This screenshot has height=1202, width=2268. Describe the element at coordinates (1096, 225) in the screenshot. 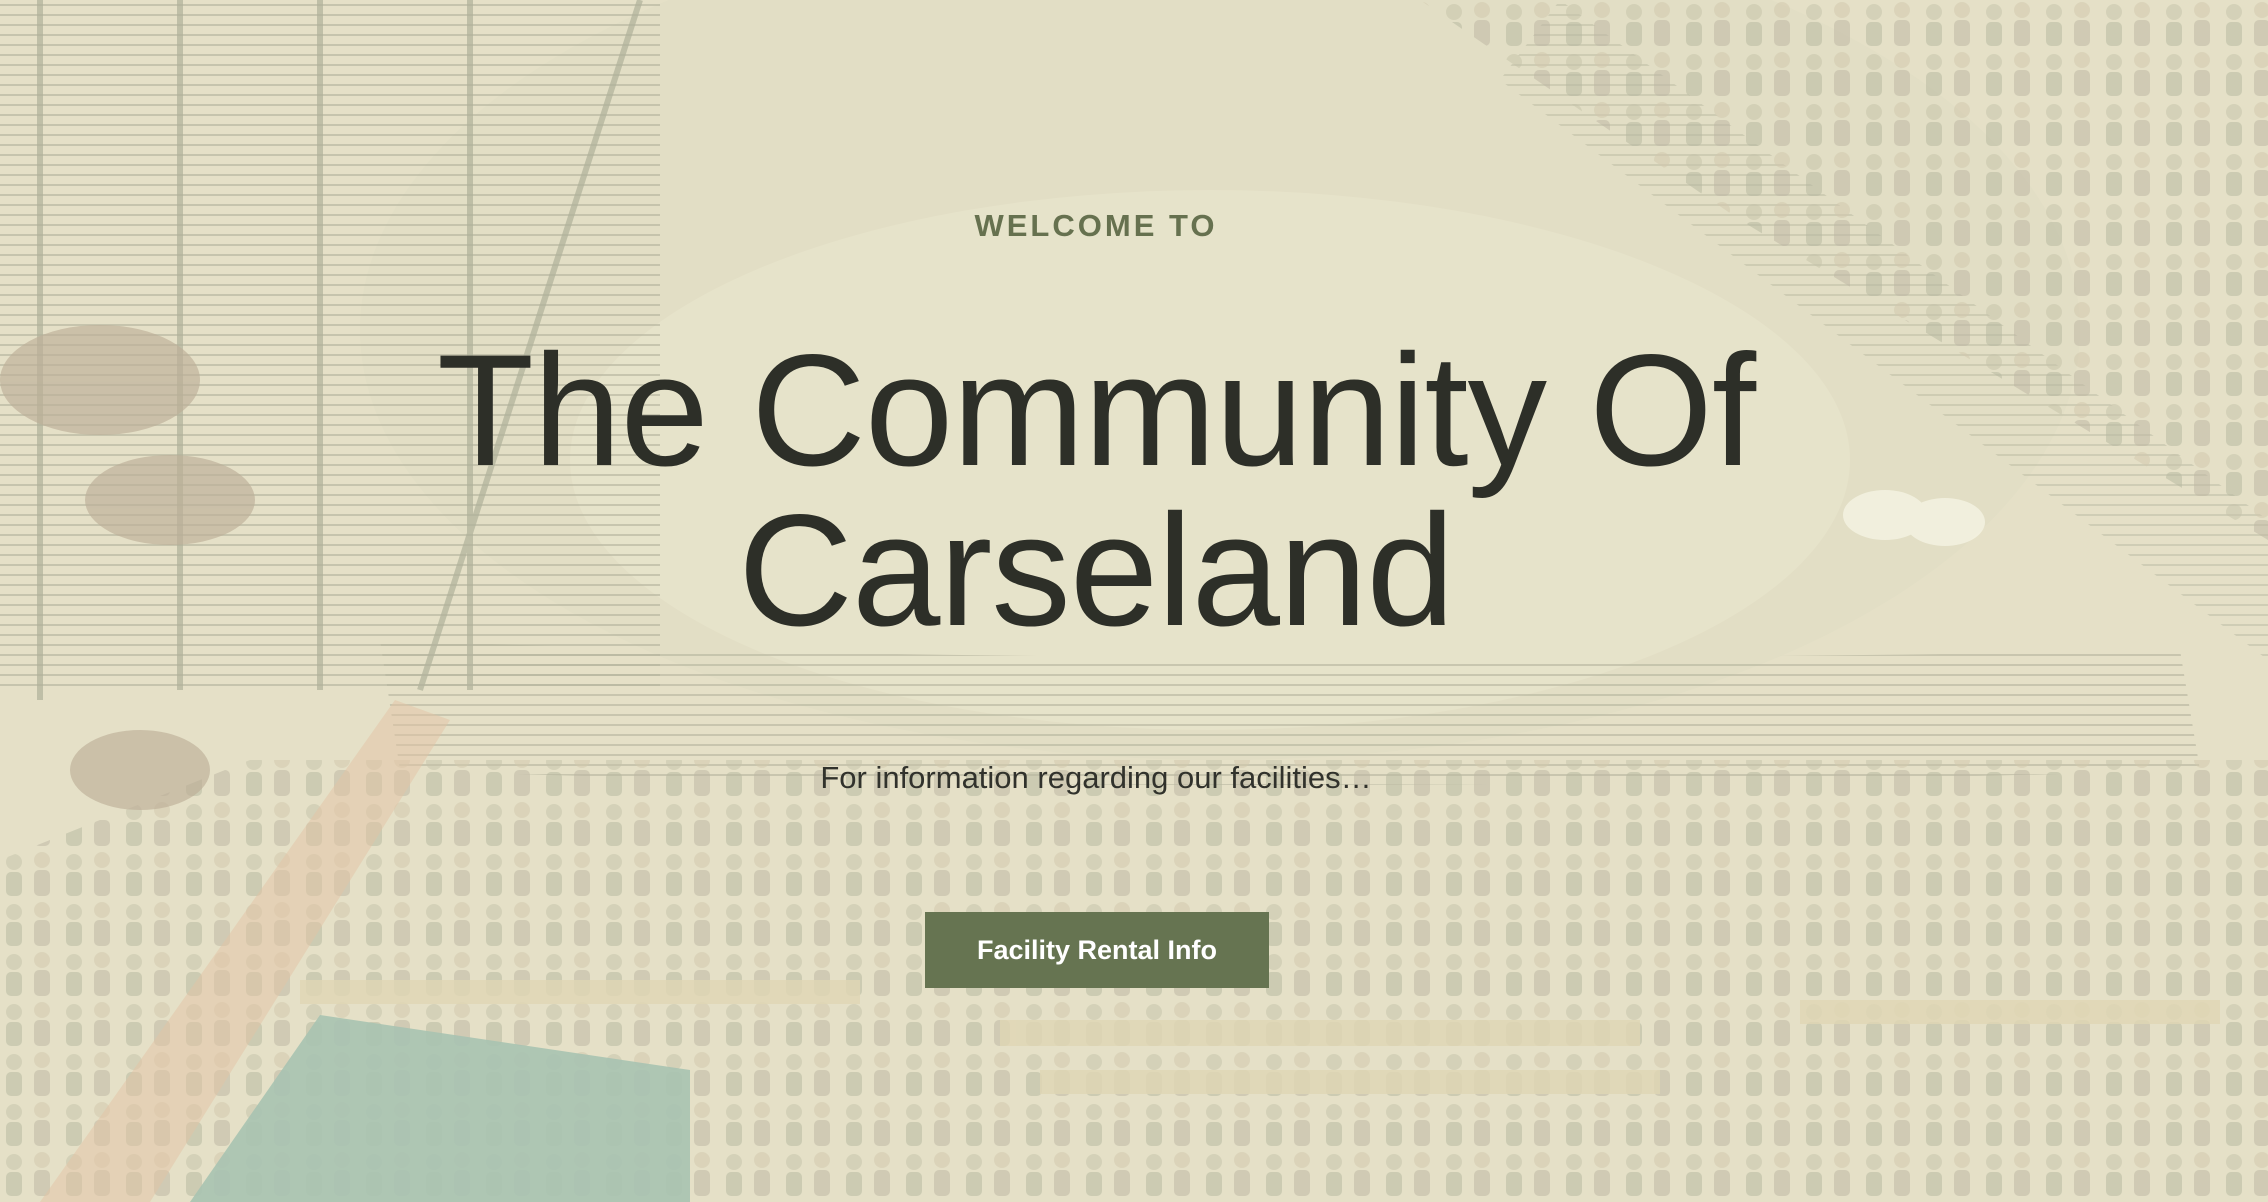

I see `welcome-label: WELCOME TO` at that location.